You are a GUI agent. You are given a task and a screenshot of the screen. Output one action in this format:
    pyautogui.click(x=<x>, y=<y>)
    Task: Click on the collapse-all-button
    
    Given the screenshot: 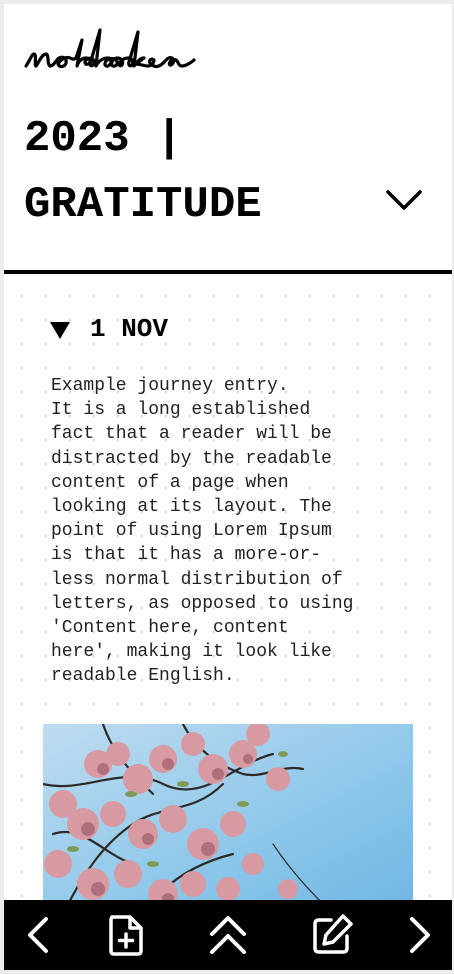 What is the action you would take?
    pyautogui.click(x=228, y=935)
    